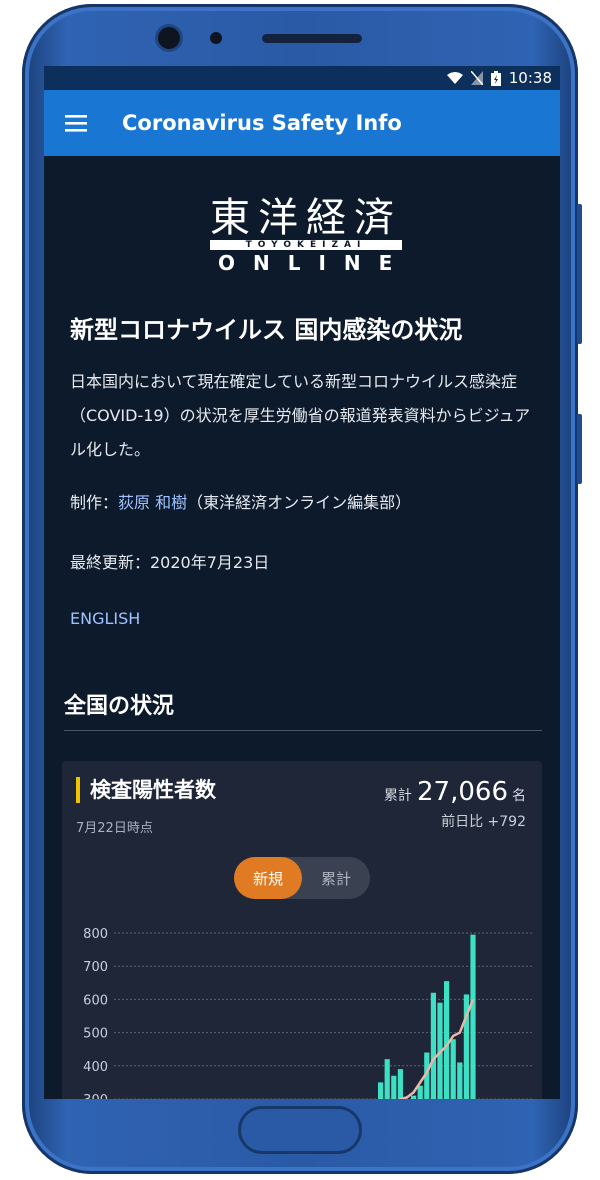  I want to click on volume-button, so click(579, 274).